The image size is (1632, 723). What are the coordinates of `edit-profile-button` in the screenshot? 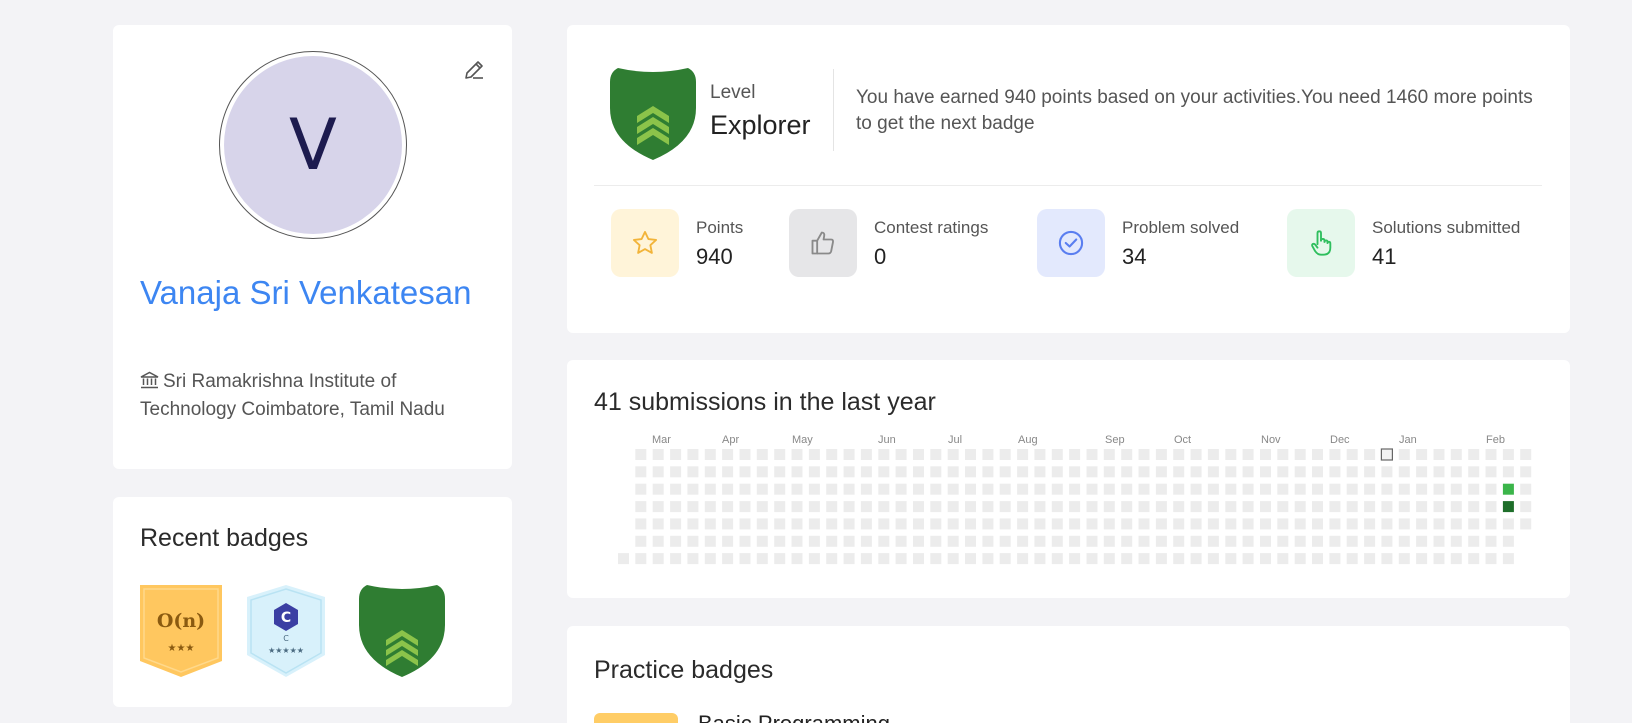 It's located at (474, 70).